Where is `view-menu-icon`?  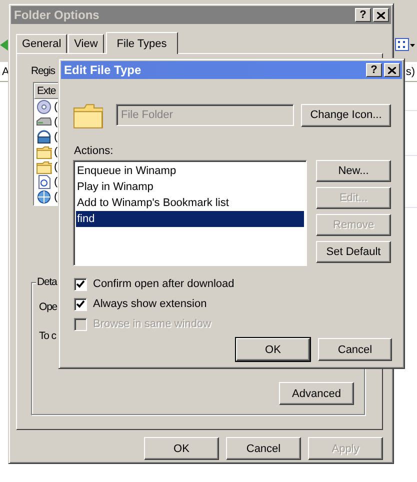 view-menu-icon is located at coordinates (405, 45).